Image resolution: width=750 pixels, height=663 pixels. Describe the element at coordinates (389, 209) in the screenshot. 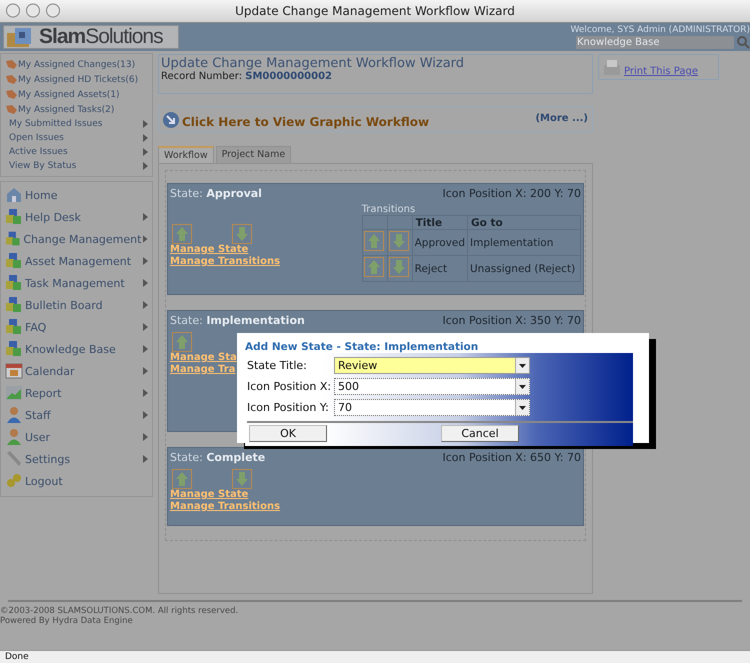

I see `transitions-heading: Transitions` at that location.